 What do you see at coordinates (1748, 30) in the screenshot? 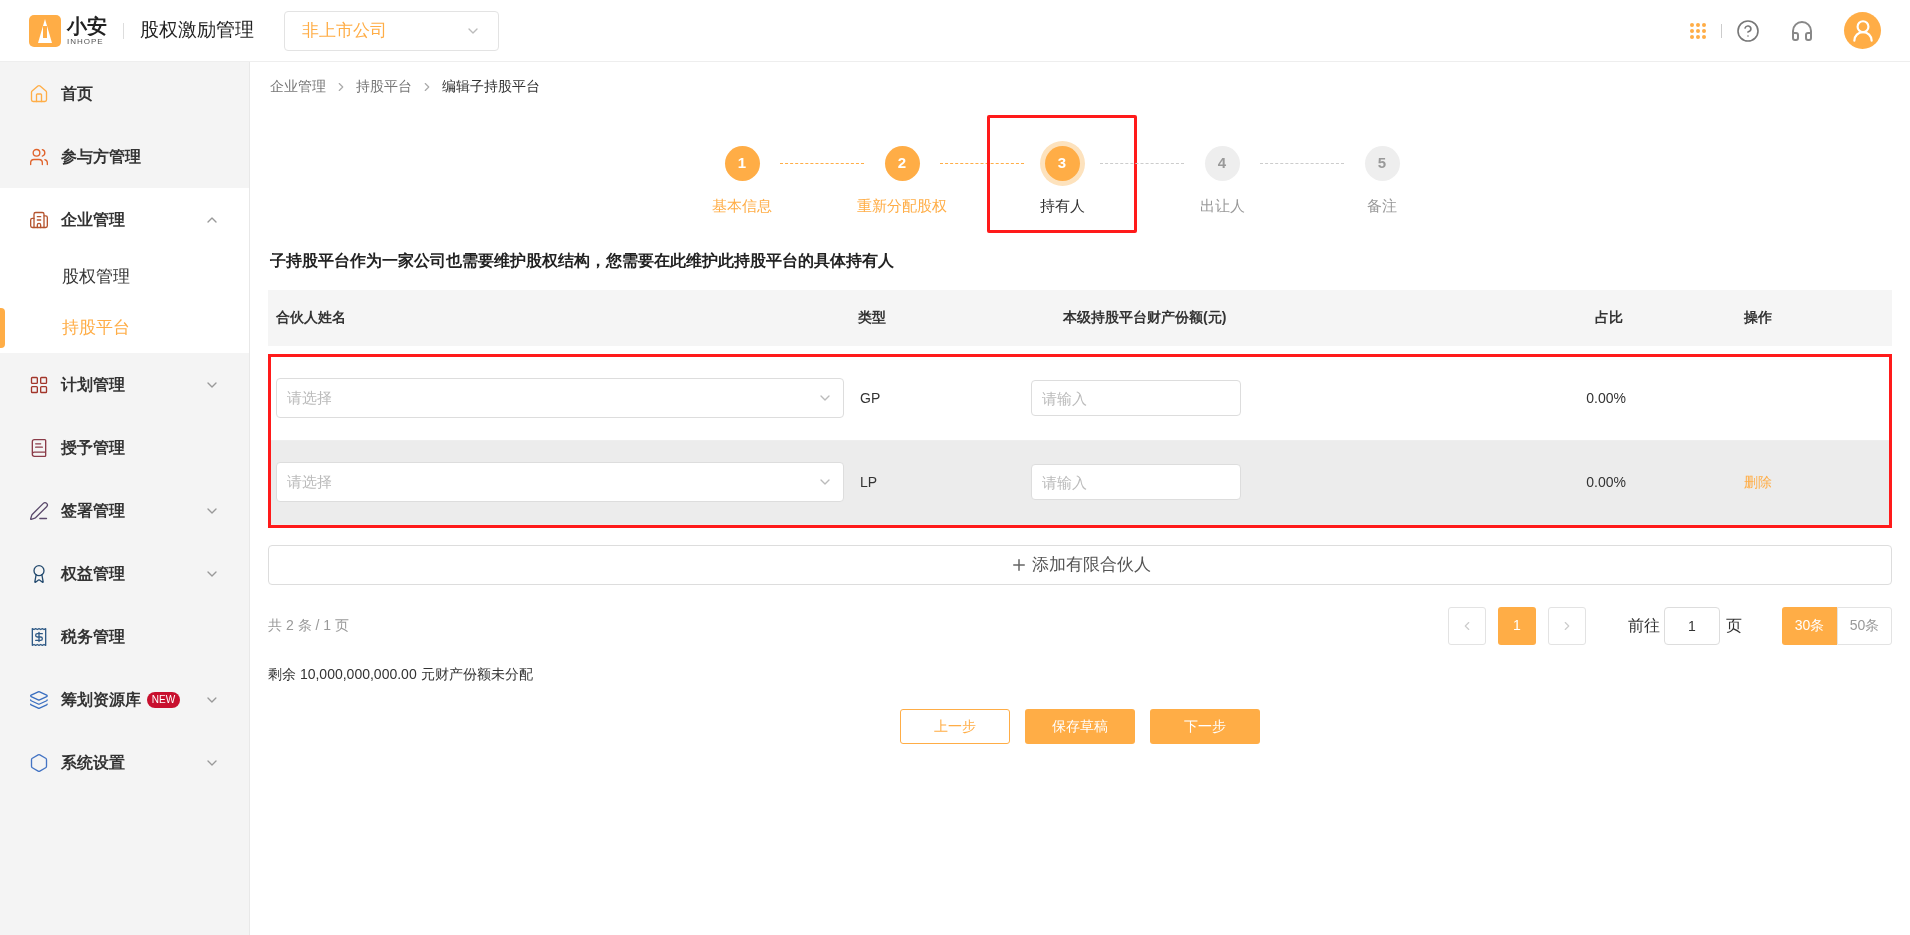
I see `help-icon` at bounding box center [1748, 30].